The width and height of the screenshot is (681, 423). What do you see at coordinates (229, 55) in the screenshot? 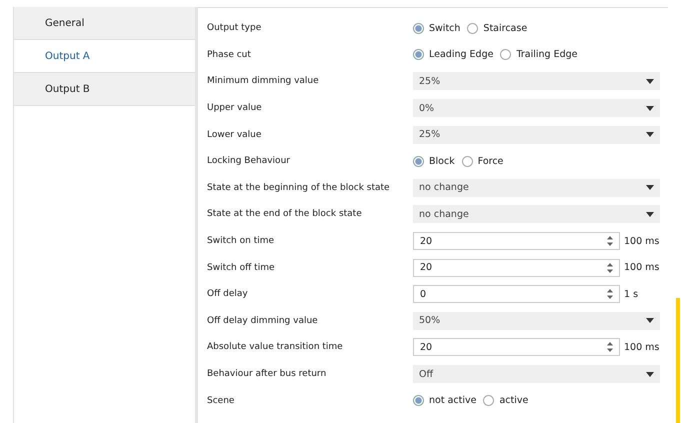
I see `parameter-label: Phase cut` at bounding box center [229, 55].